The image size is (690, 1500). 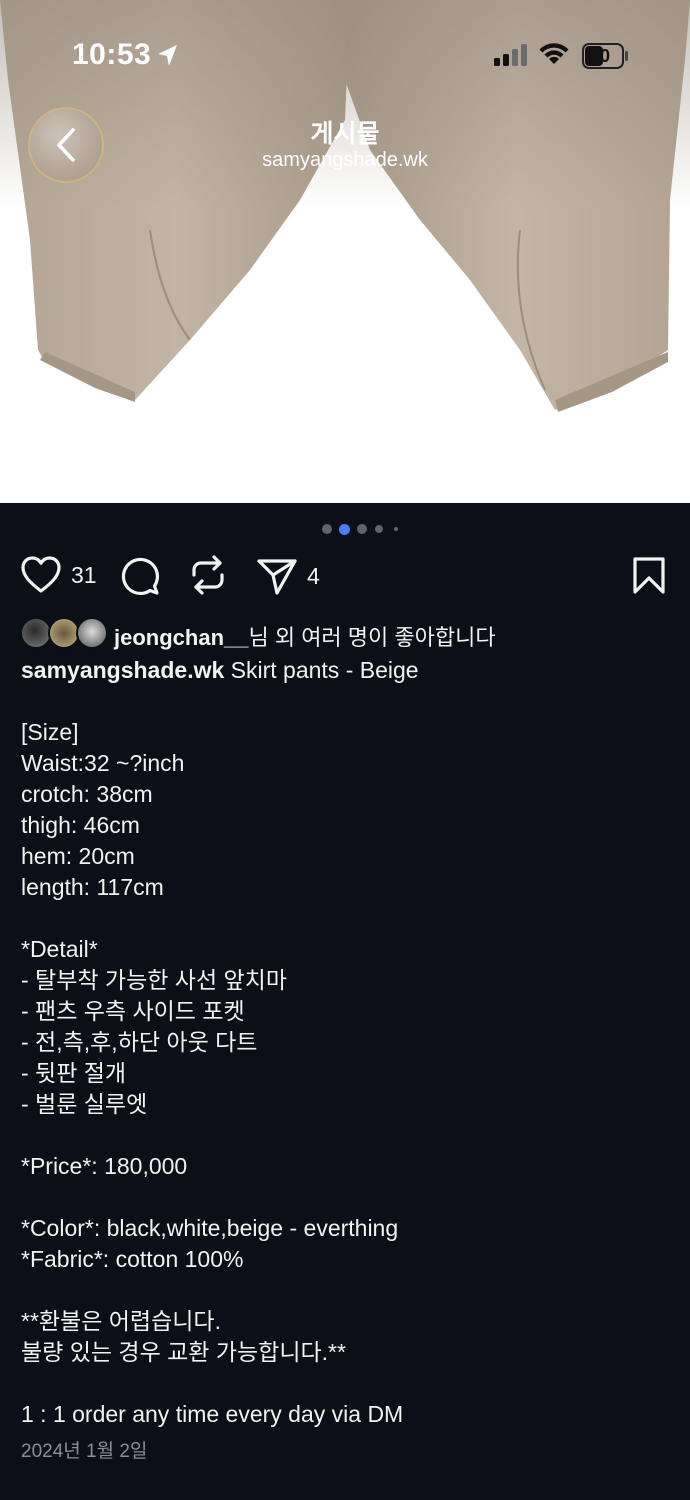 What do you see at coordinates (133, 1011) in the screenshot?
I see `caption-line: - 팬츠 우측 사이드 포켓` at bounding box center [133, 1011].